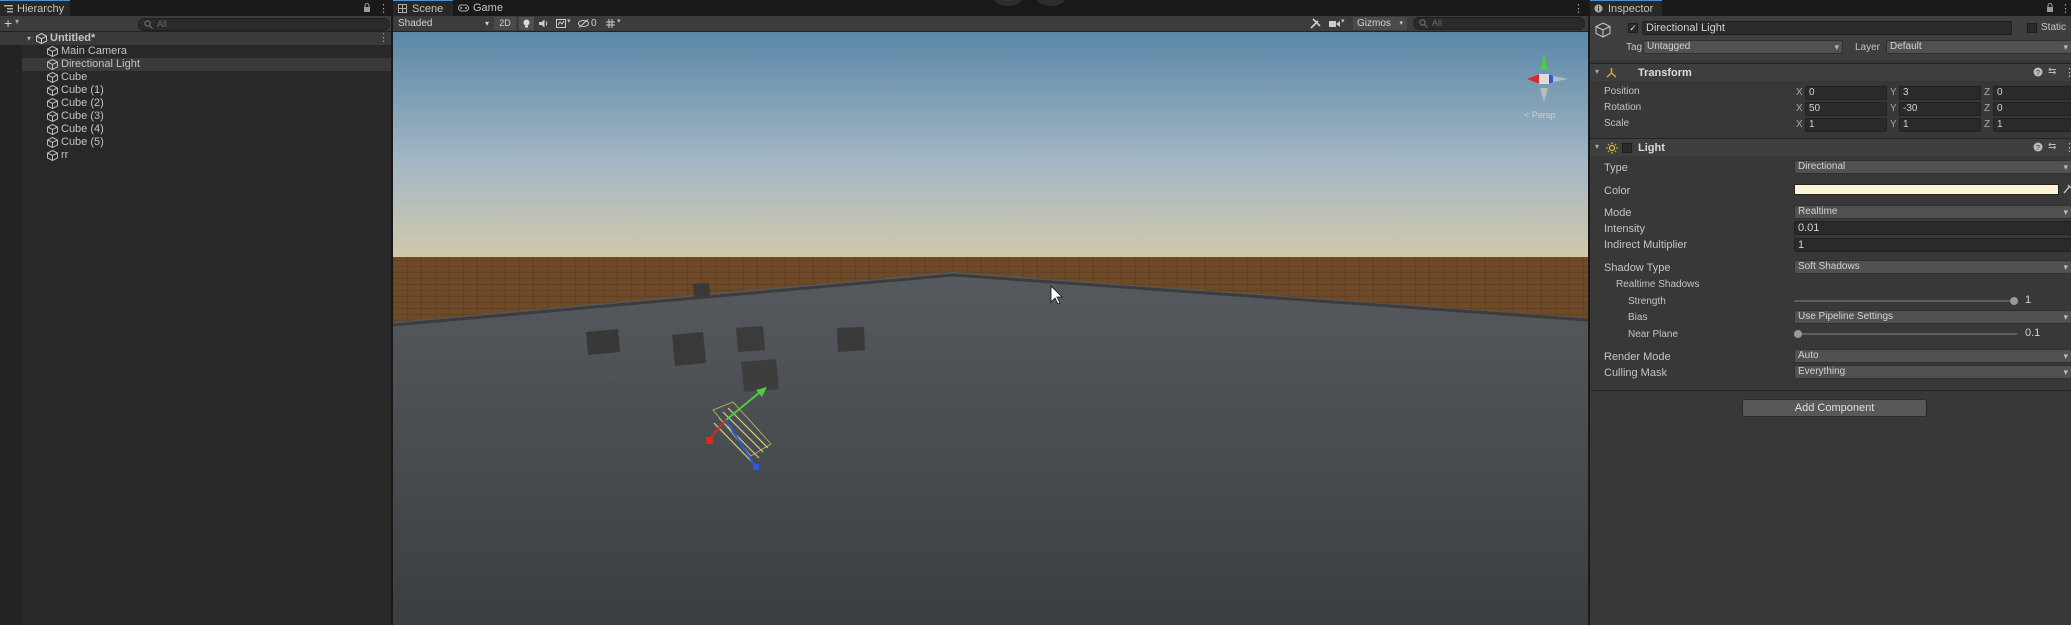  Describe the element at coordinates (1633, 28) in the screenshot. I see `active-checkbox: ✓` at that location.